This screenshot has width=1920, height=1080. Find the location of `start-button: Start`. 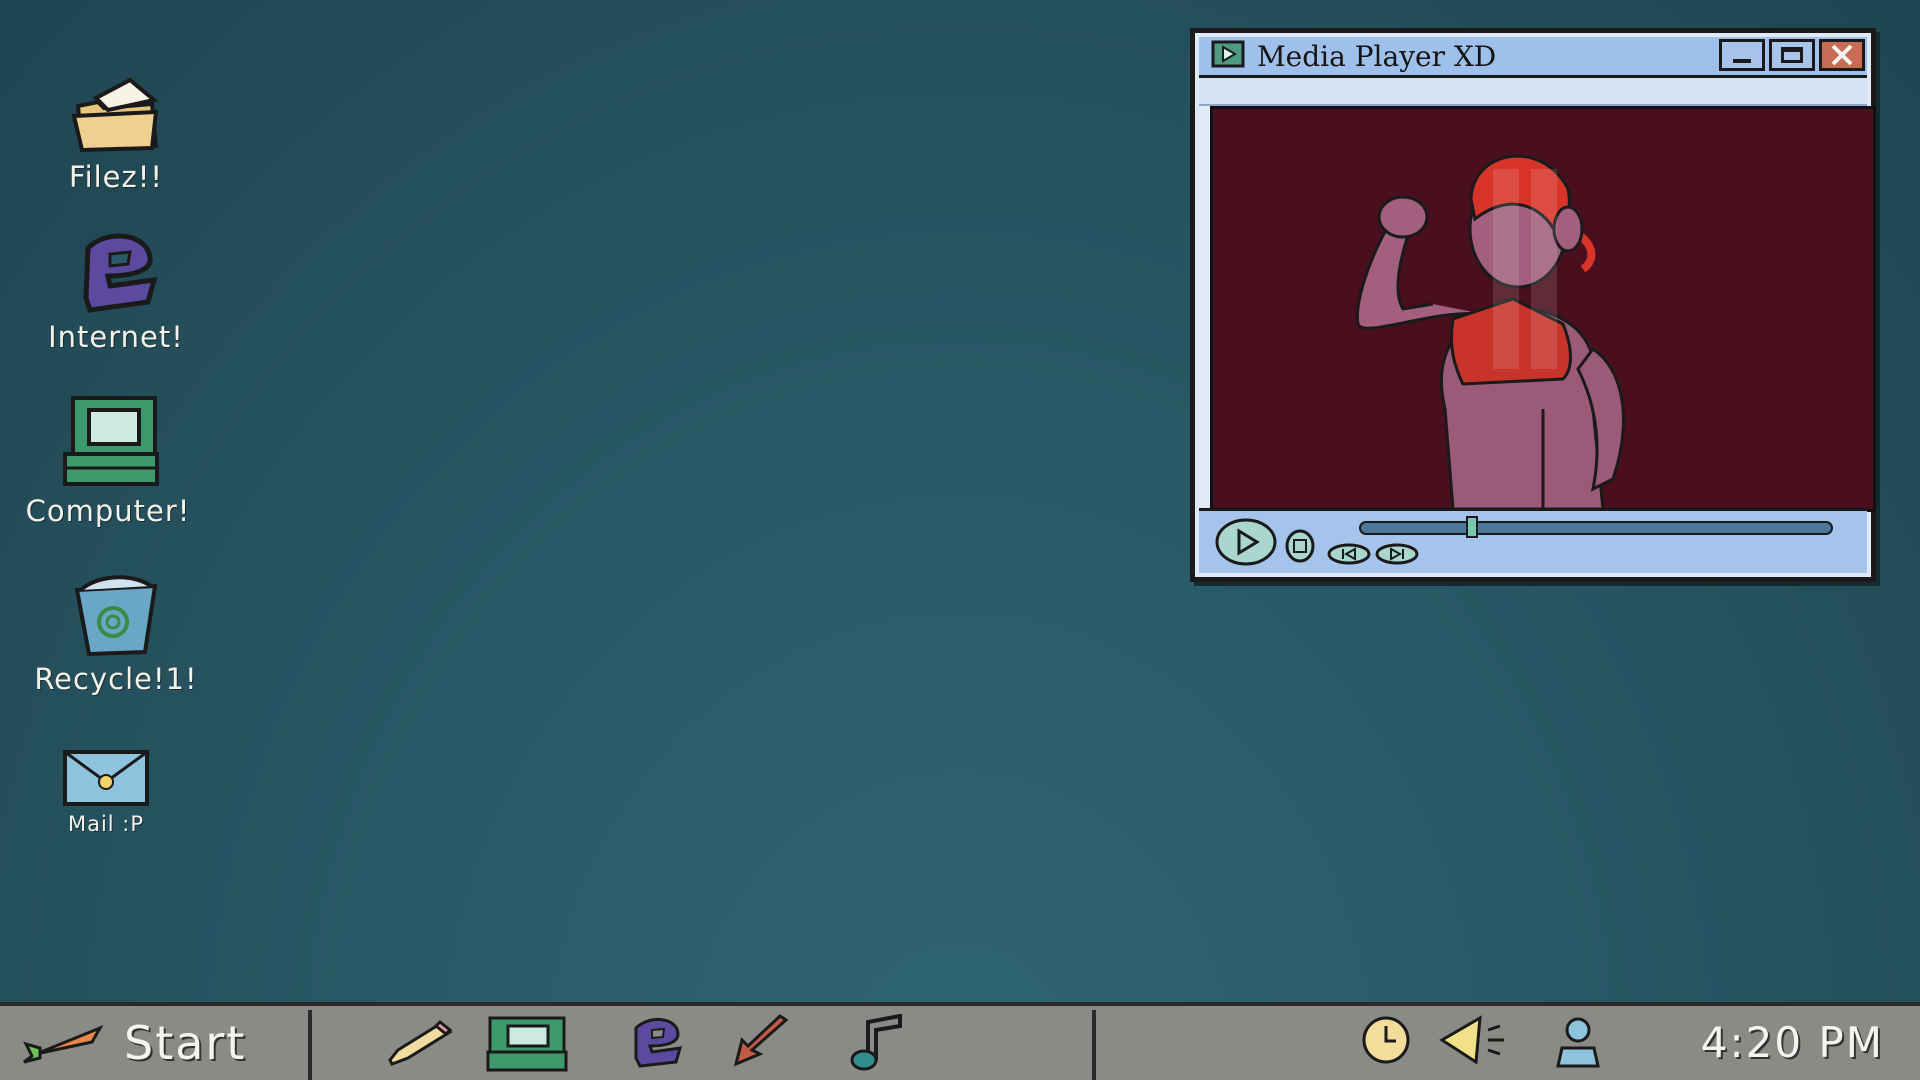

start-button: Start is located at coordinates (155, 1043).